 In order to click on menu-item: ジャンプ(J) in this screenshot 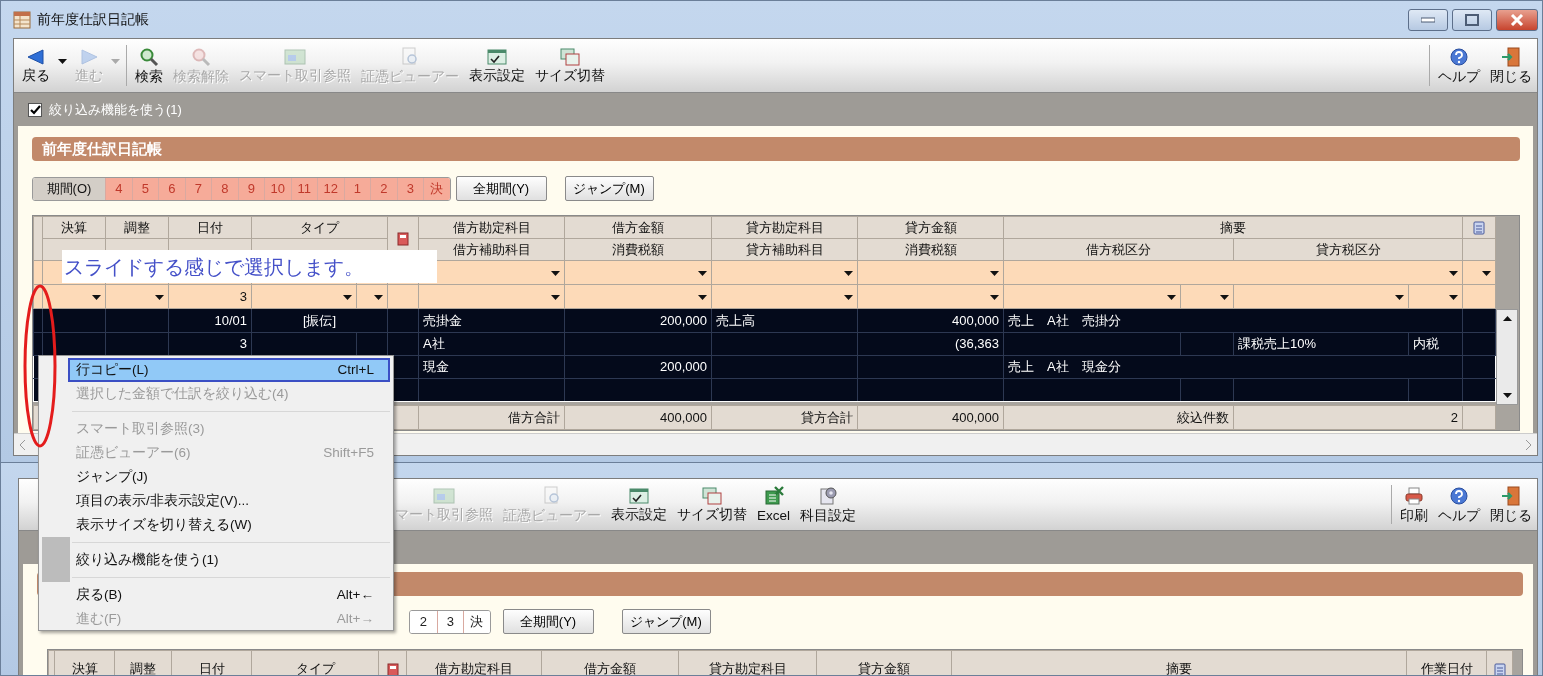, I will do `click(216, 477)`.